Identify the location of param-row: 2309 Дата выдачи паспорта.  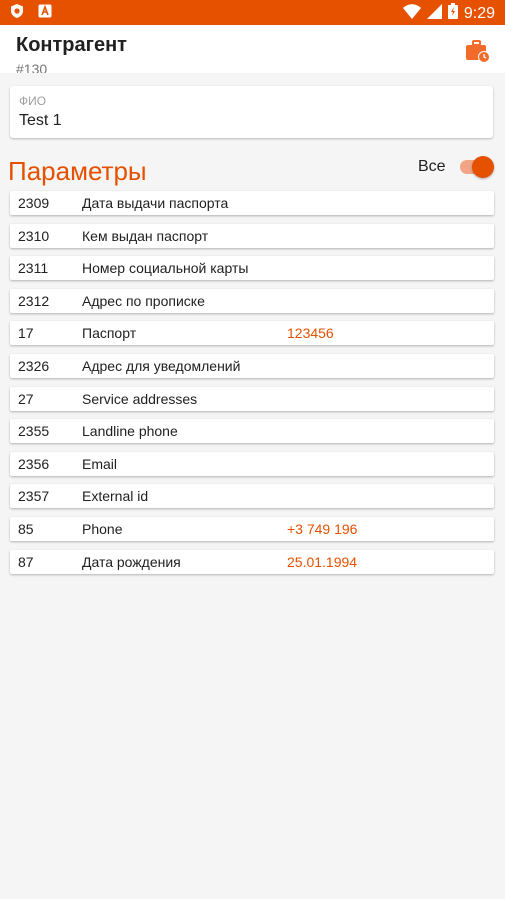
(252, 203).